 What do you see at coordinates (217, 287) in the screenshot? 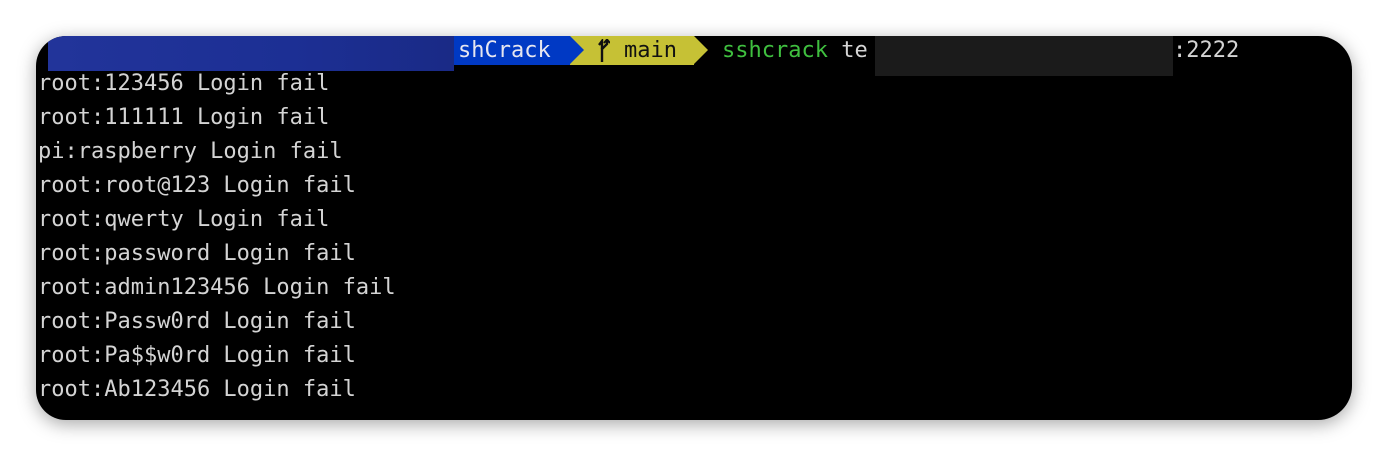
I see `output-line: root:admin123456 Login fail` at bounding box center [217, 287].